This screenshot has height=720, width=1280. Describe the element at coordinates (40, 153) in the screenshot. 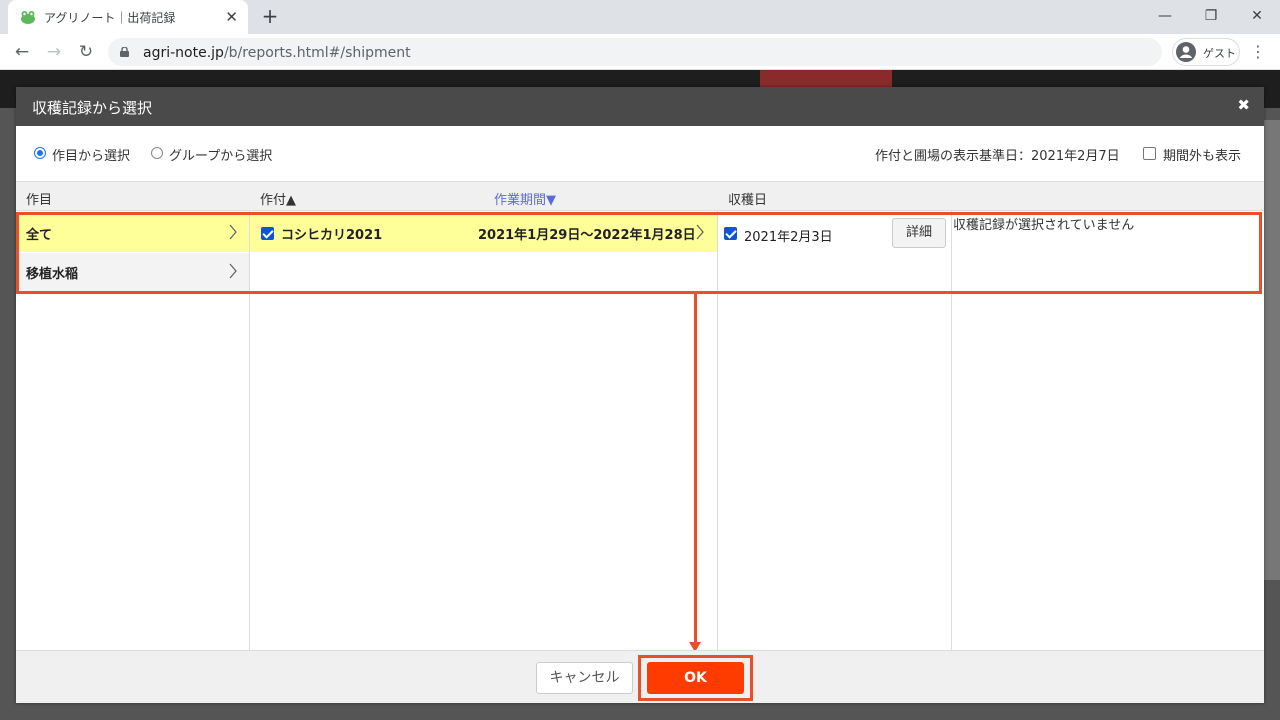

I see `radio-by-crop` at that location.